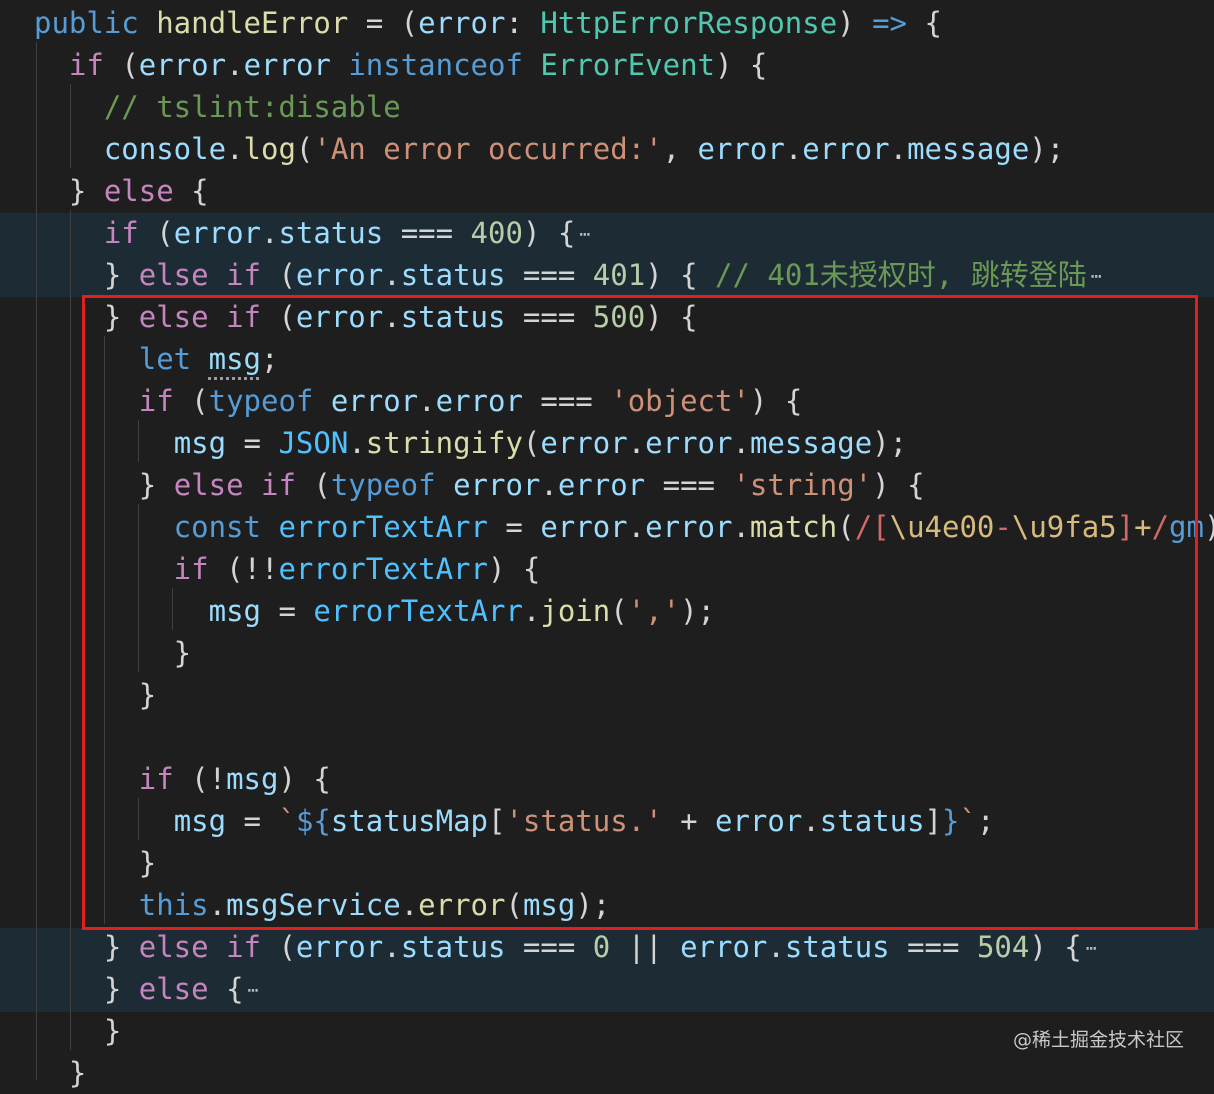 The width and height of the screenshot is (1214, 1094). I want to click on code-token: // 401未授权时, 跳转登陆, so click(901, 275).